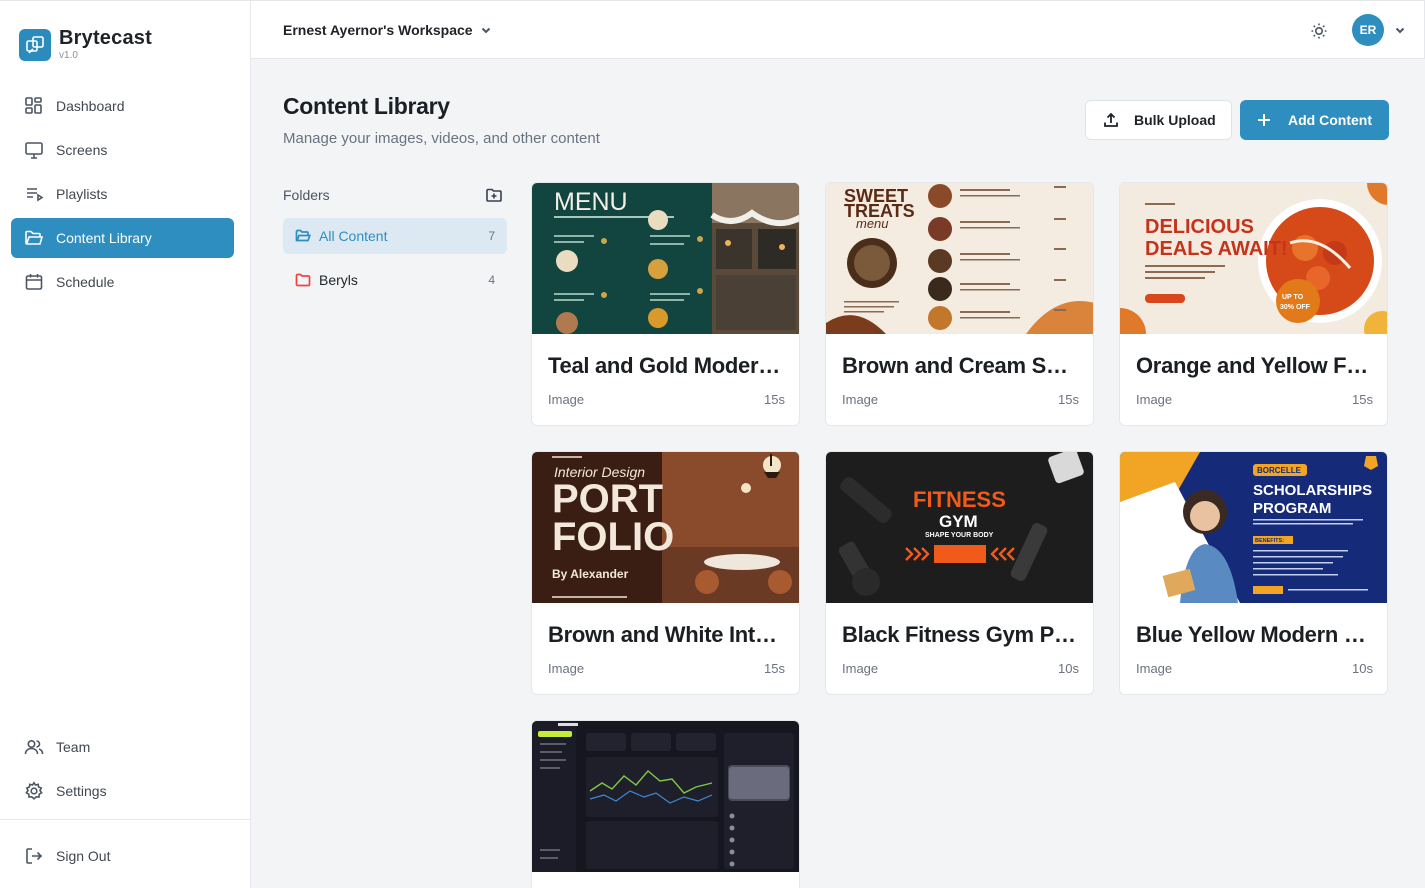  What do you see at coordinates (378, 30) in the screenshot?
I see `workspace-name: Ernest Ayernor's Workspace` at bounding box center [378, 30].